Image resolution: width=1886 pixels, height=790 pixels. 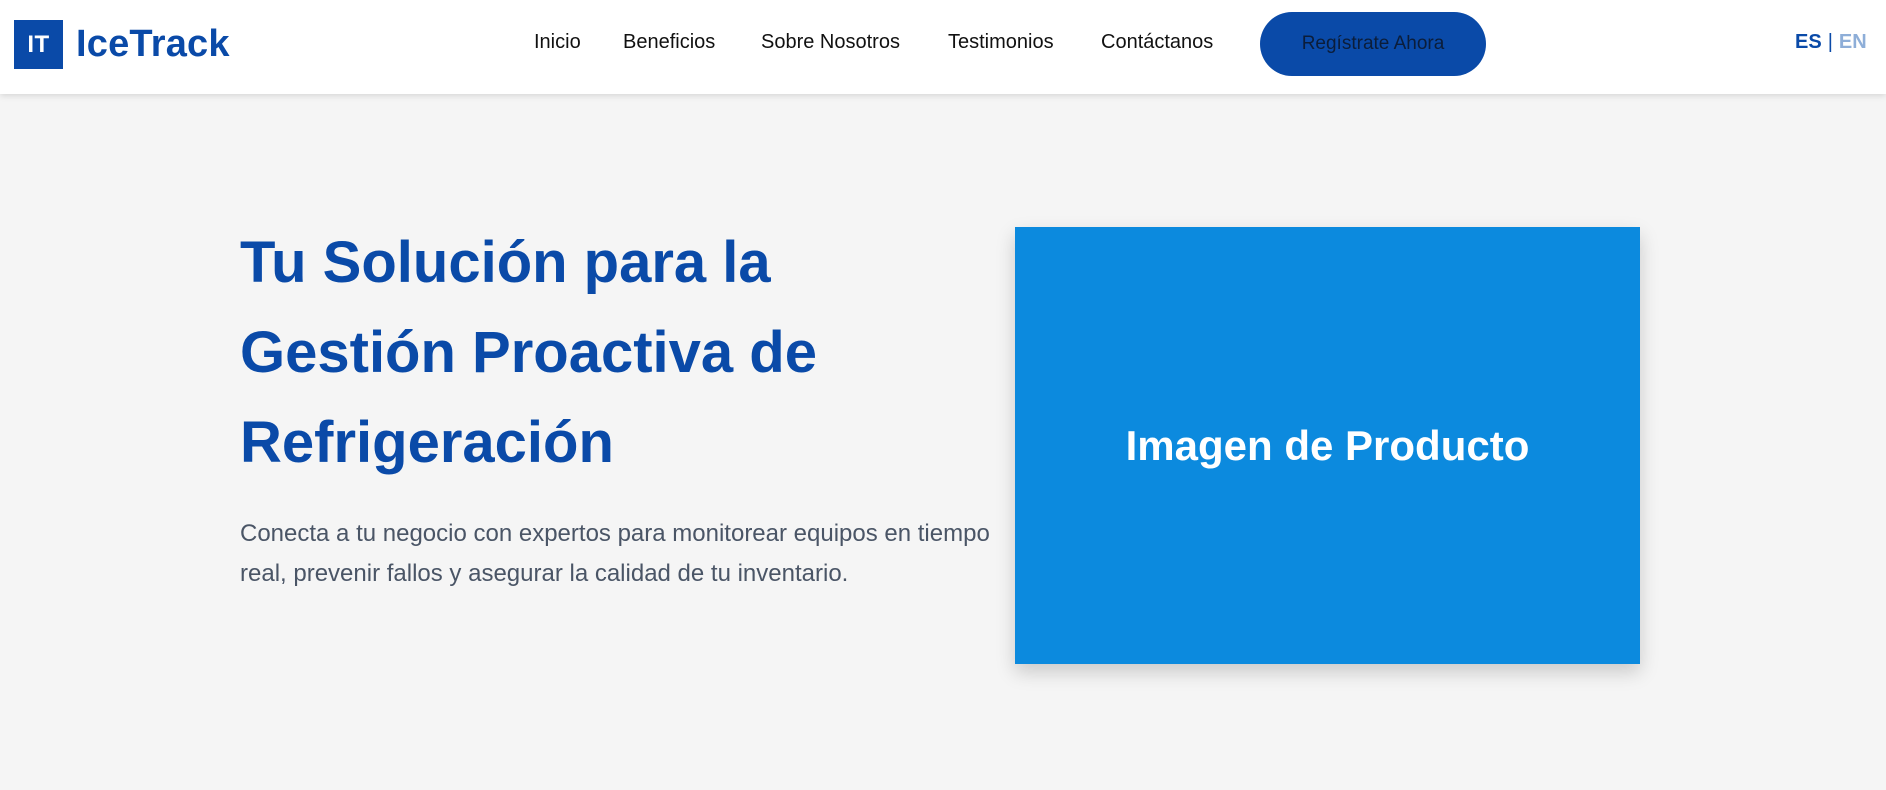 What do you see at coordinates (1808, 42) in the screenshot?
I see `language-option-es: ES` at bounding box center [1808, 42].